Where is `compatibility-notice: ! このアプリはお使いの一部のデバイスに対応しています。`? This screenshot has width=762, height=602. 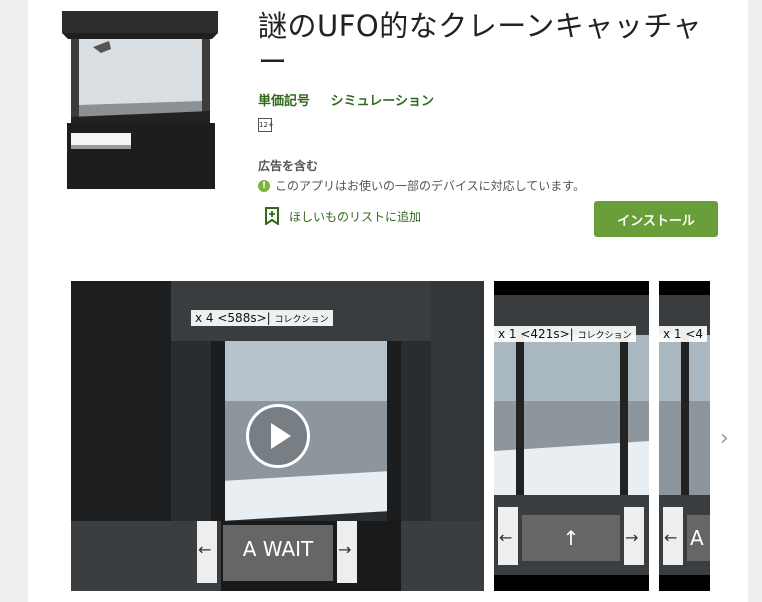
compatibility-notice: ! このアプリはお使いの一部のデバイスに対応しています。 is located at coordinates (421, 185).